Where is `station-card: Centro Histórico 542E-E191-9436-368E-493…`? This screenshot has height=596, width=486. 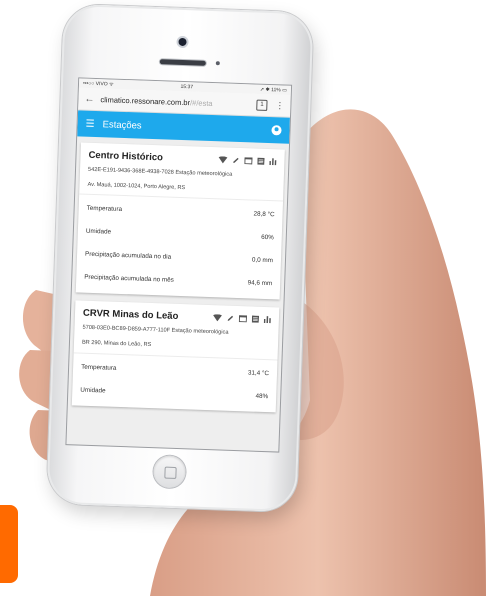
station-card: Centro Histórico 542E-E191-9436-368E-493… is located at coordinates (180, 221).